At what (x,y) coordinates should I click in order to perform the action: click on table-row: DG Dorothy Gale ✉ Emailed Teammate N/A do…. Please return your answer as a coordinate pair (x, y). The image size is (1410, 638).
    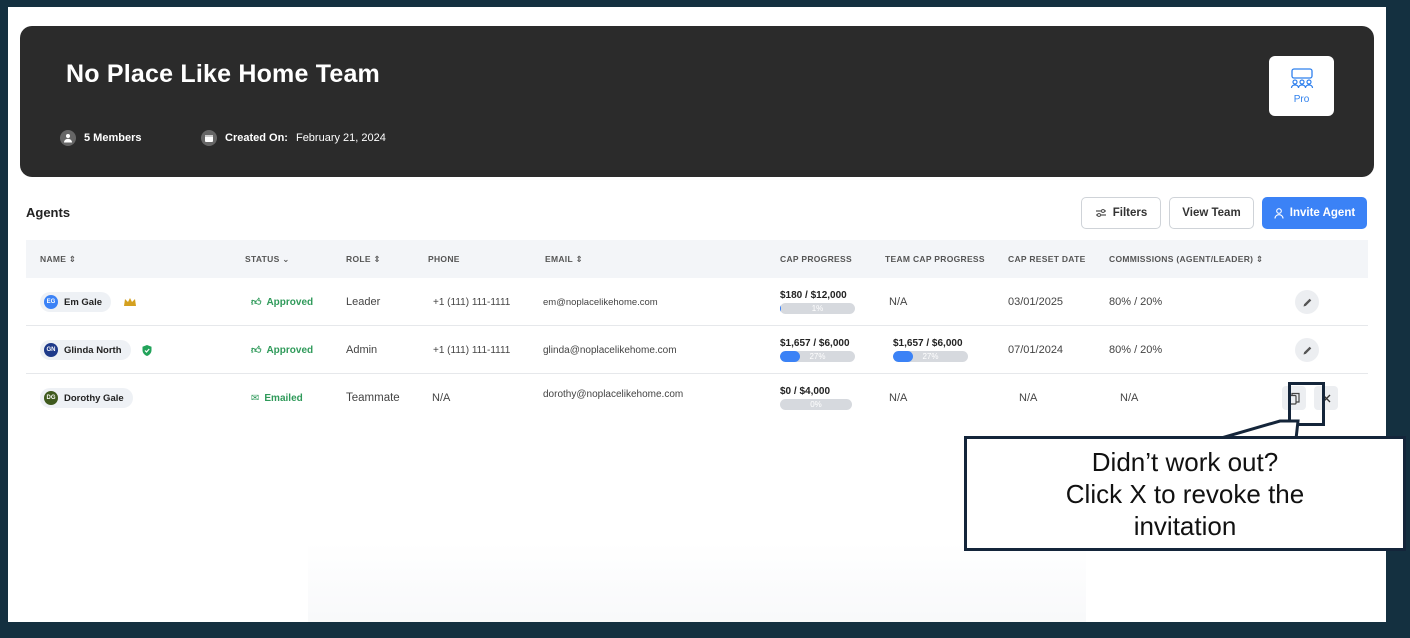
    Looking at the image, I should click on (697, 398).